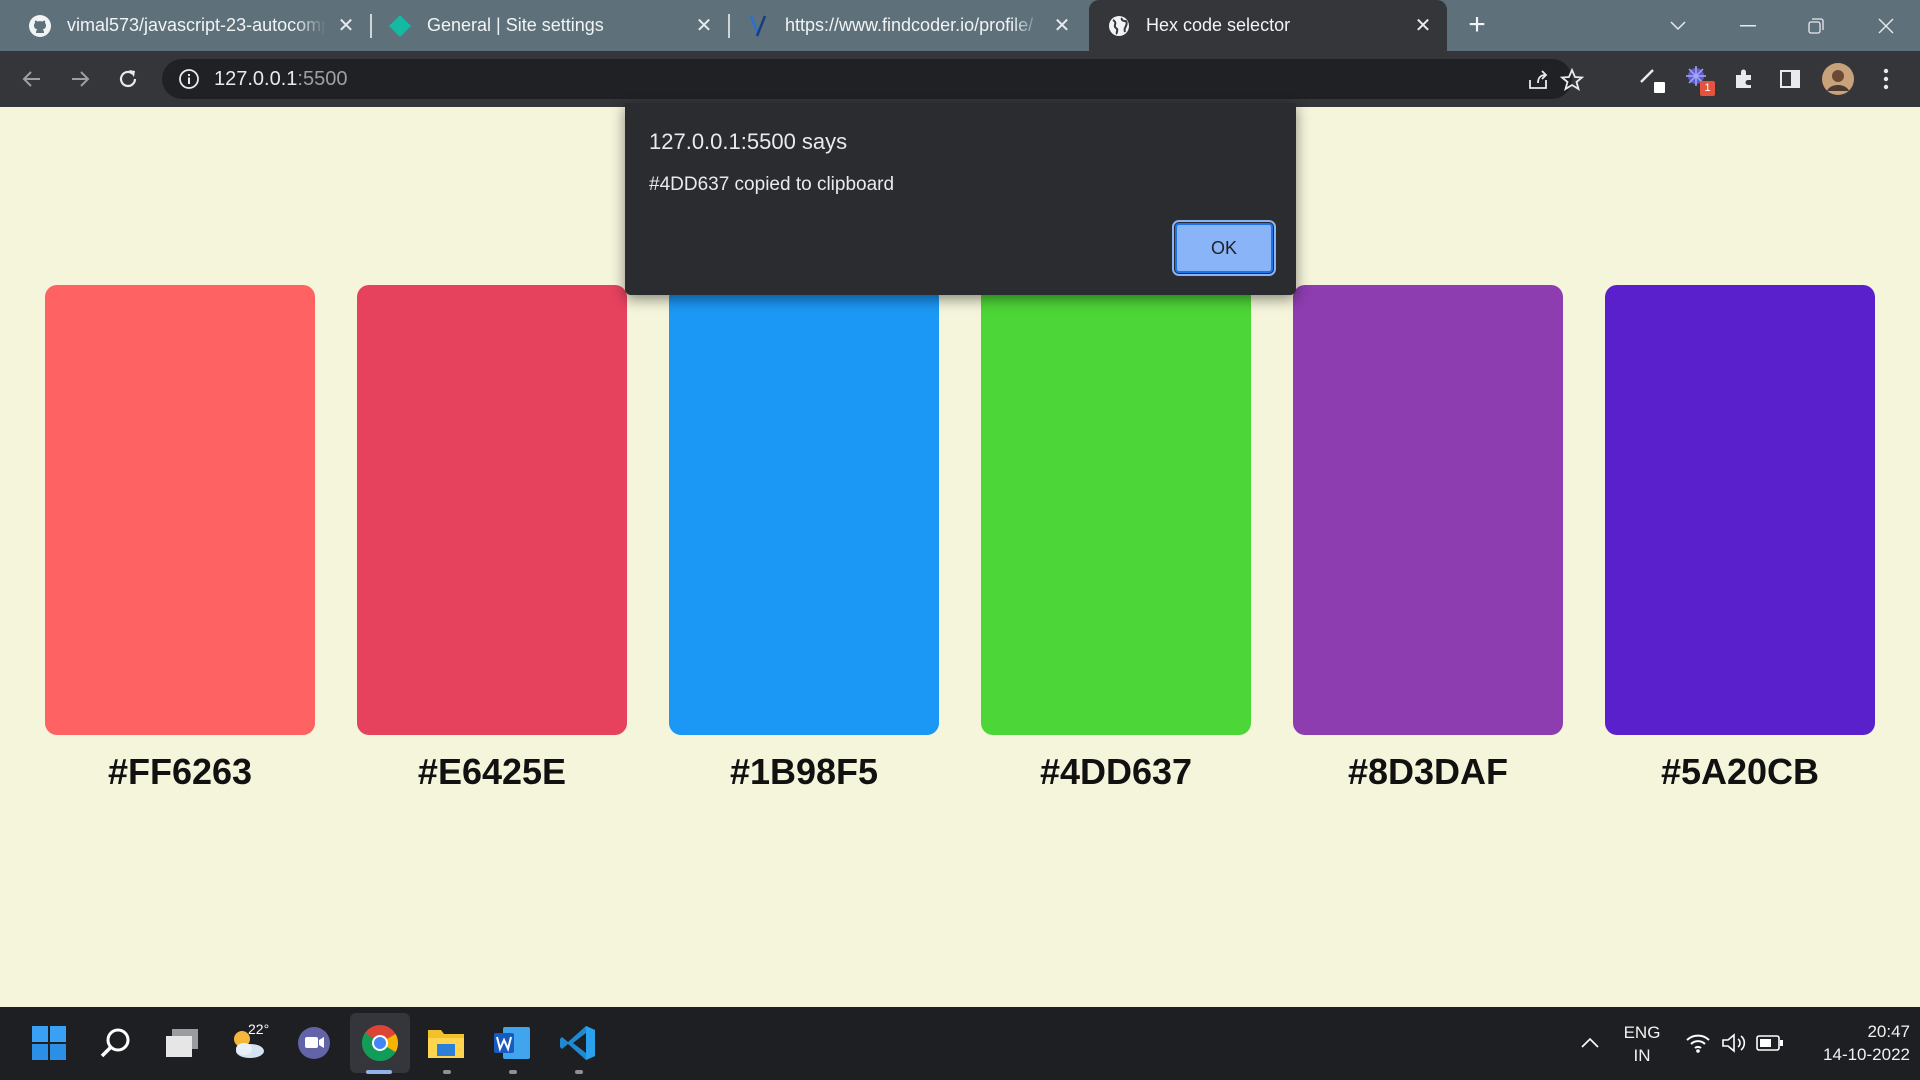  I want to click on file-explorer-icon, so click(446, 1043).